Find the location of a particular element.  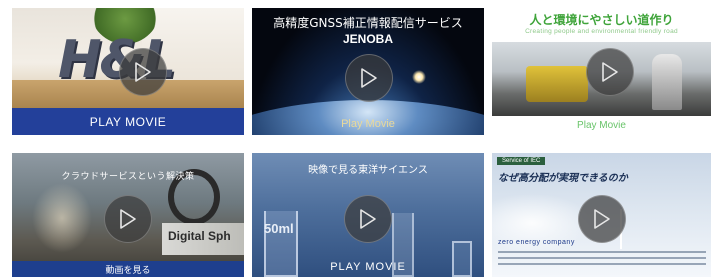

brand-logo: JENOBA is located at coordinates (367, 39).